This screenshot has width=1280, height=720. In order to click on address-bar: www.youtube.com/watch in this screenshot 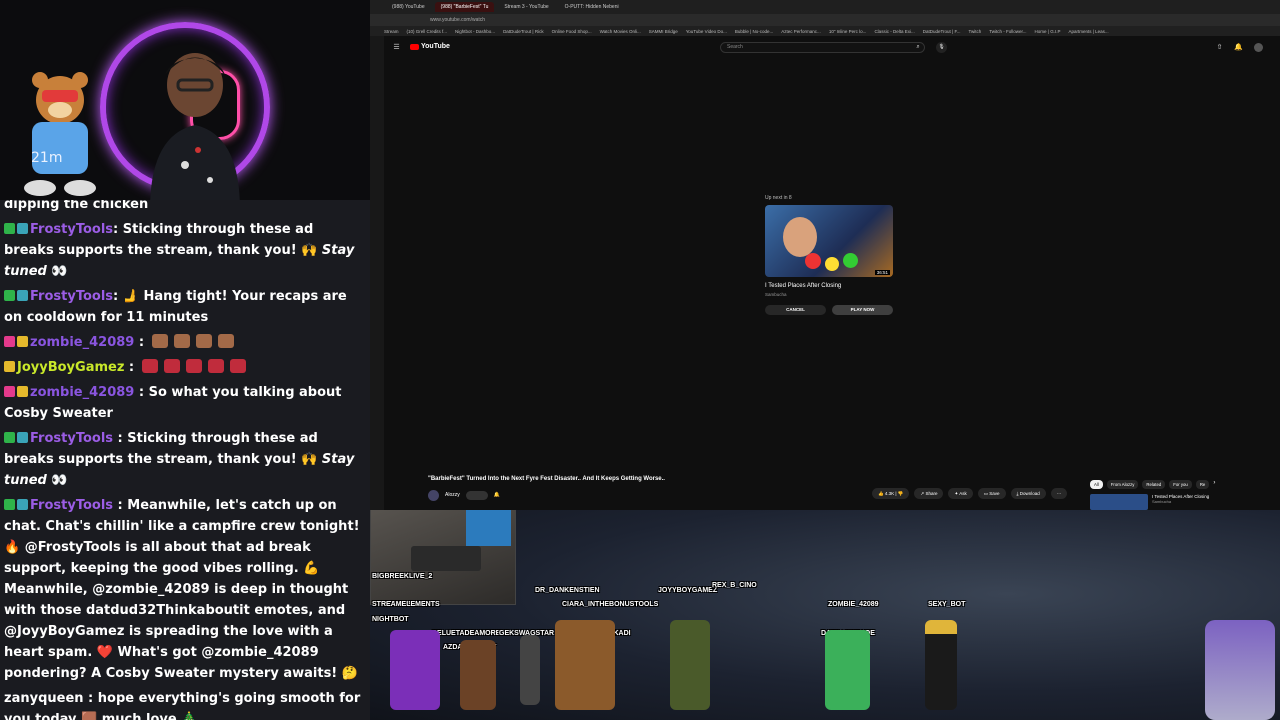, I will do `click(825, 20)`.